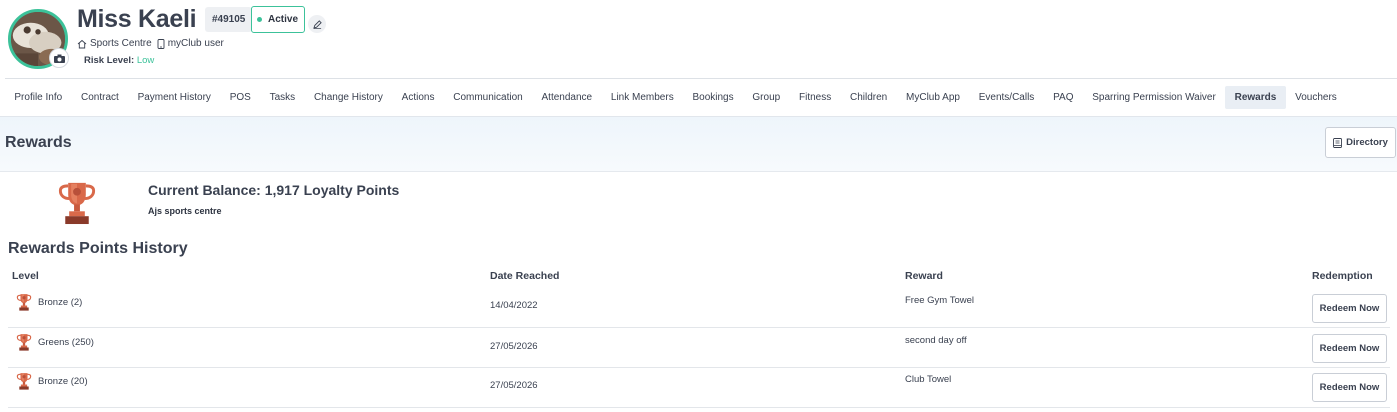 This screenshot has height=412, width=1397. What do you see at coordinates (82, 43) in the screenshot?
I see `home-icon` at bounding box center [82, 43].